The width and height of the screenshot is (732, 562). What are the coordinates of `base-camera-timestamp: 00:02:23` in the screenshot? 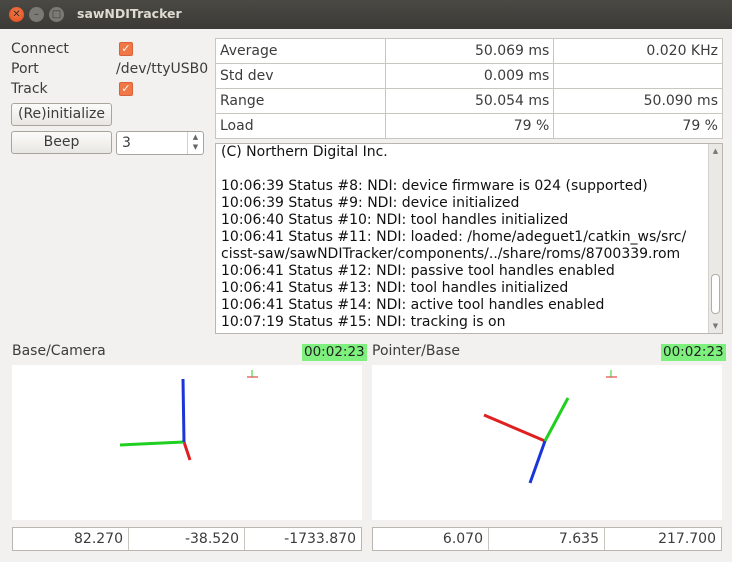 It's located at (334, 352).